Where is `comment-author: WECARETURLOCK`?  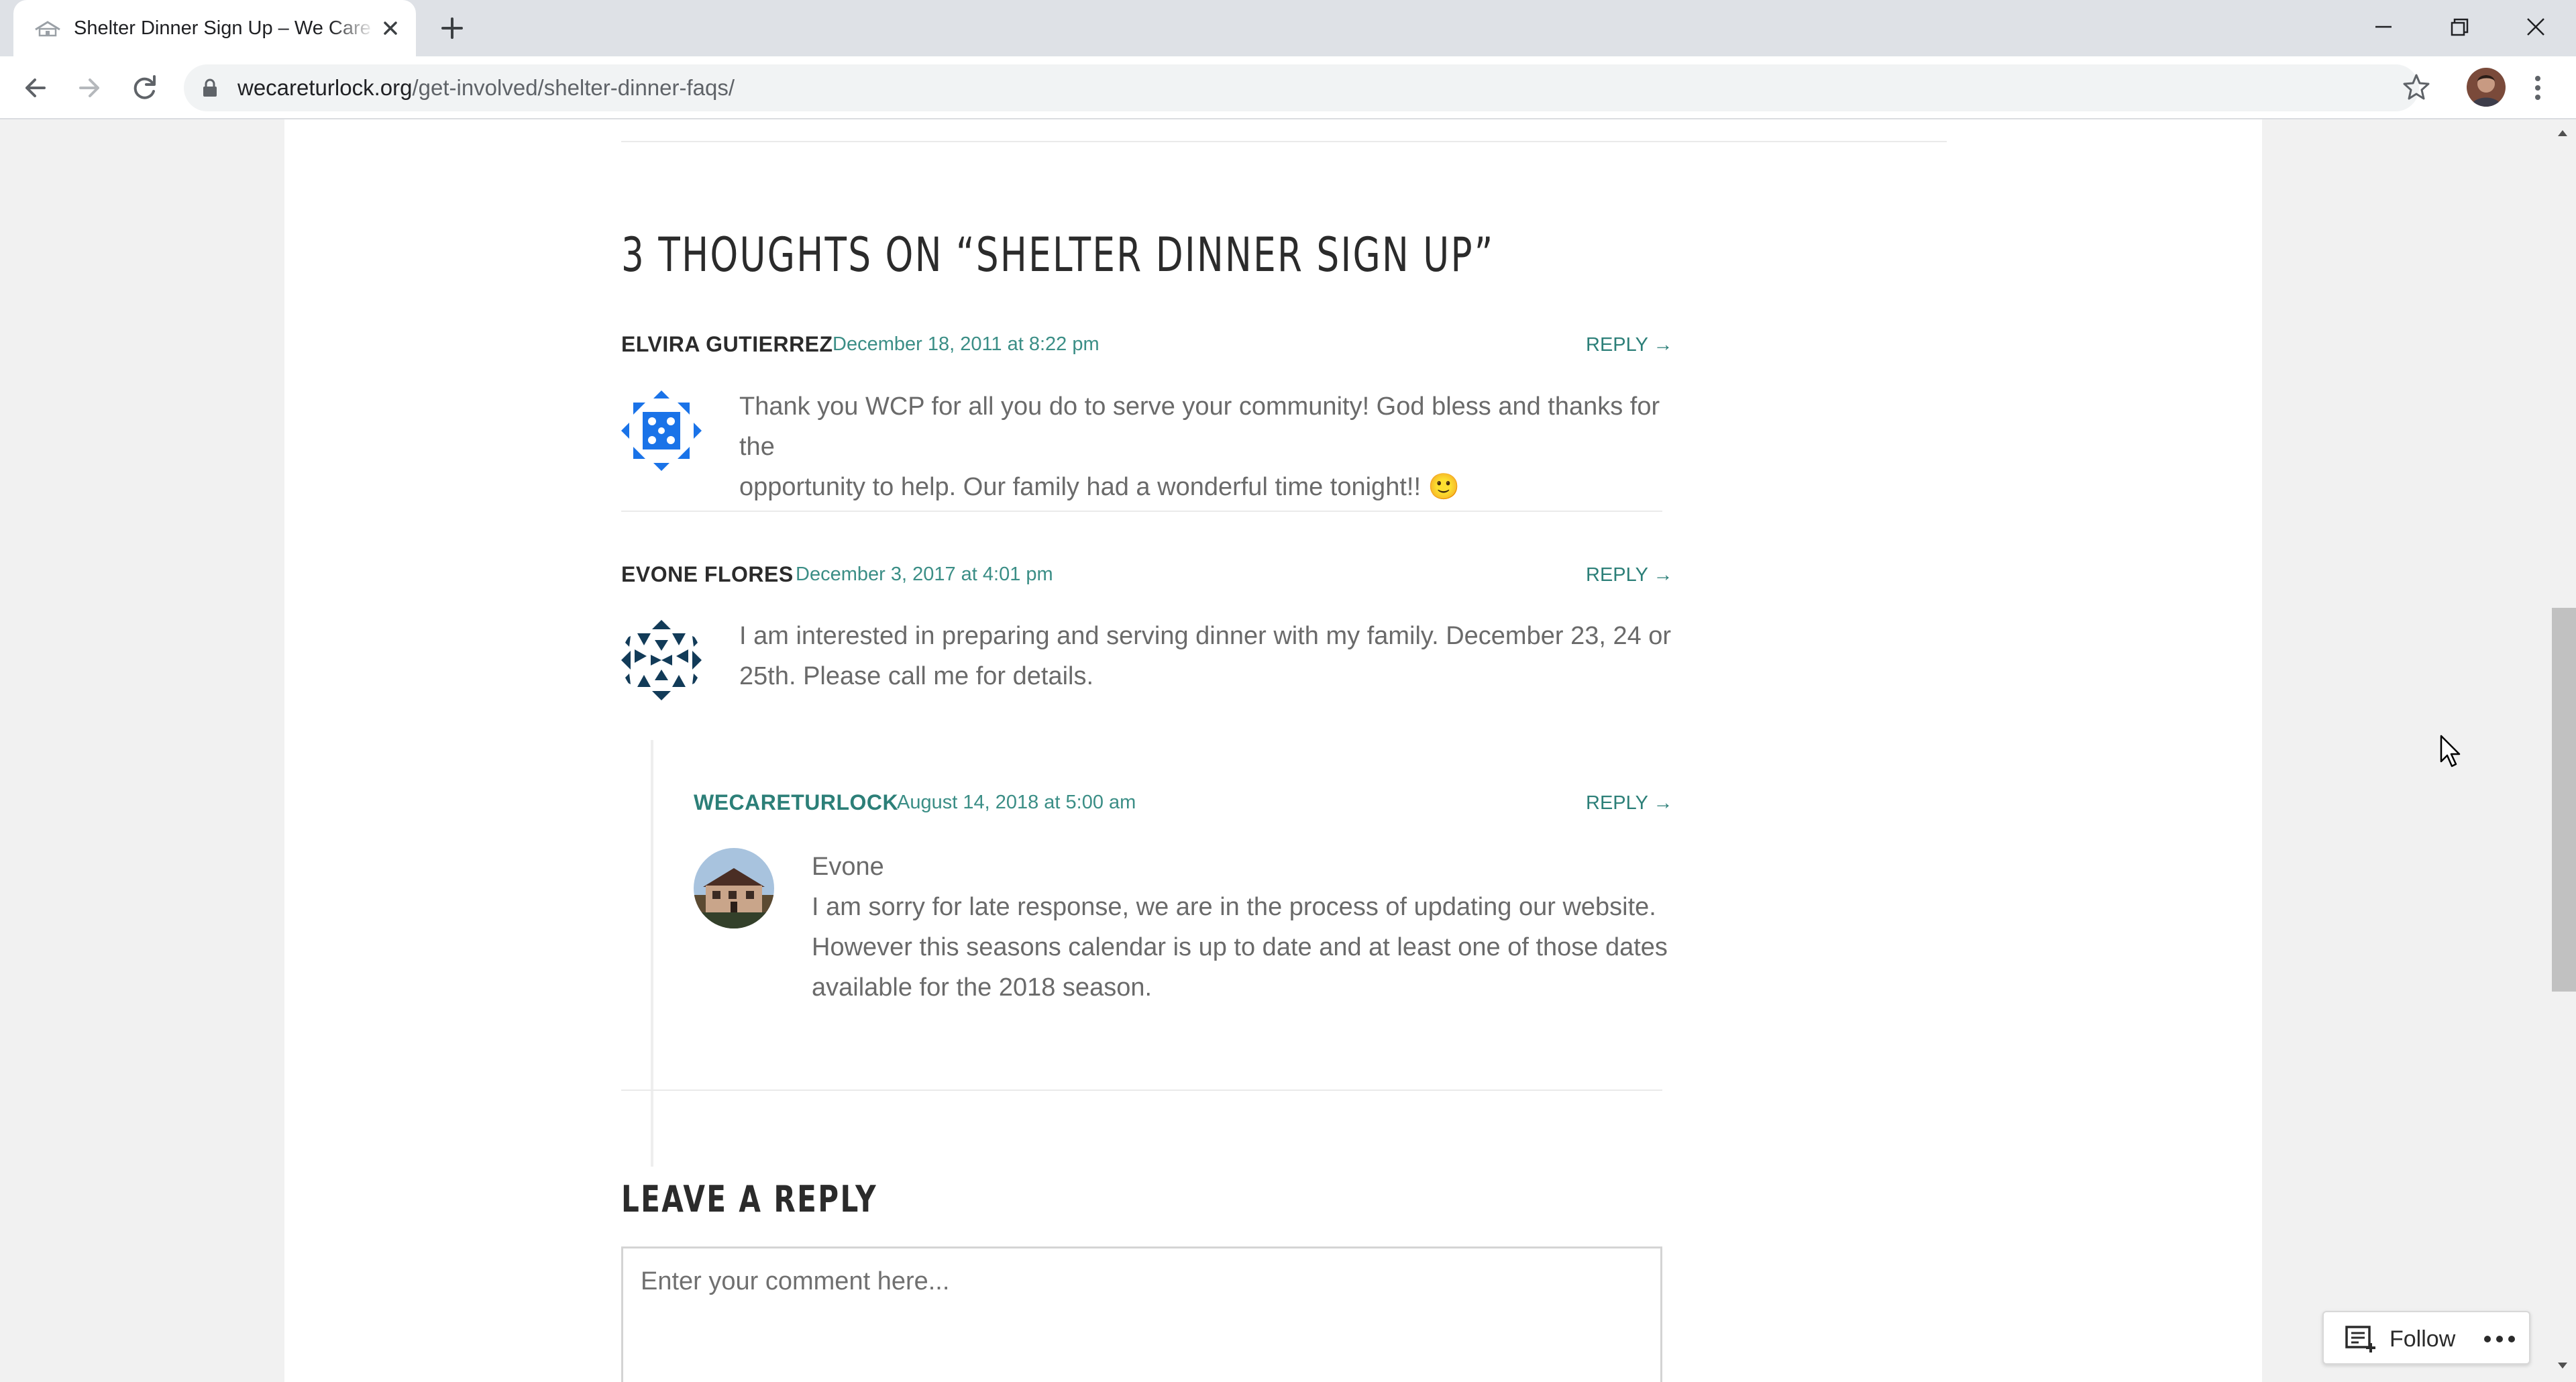 comment-author: WECARETURLOCK is located at coordinates (796, 802).